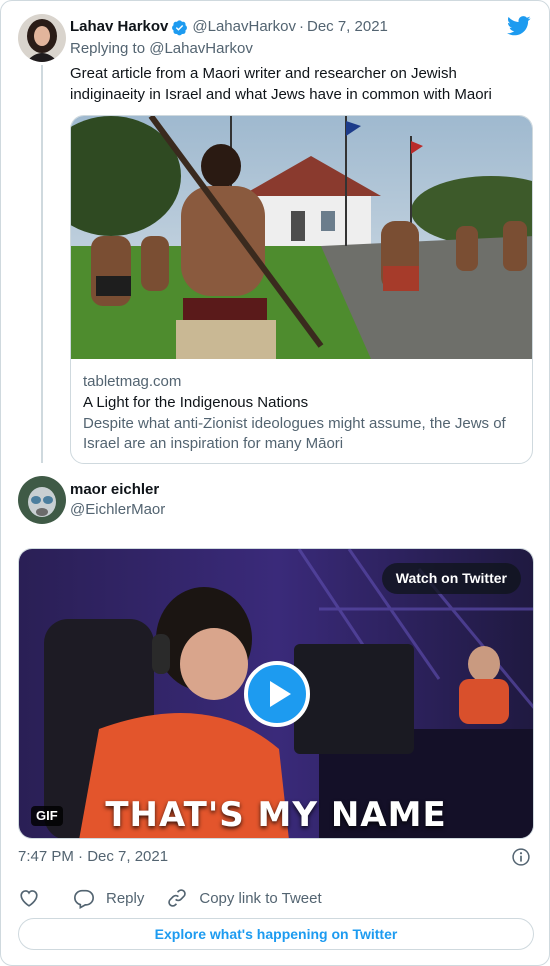  Describe the element at coordinates (132, 381) in the screenshot. I see `link-domain: tabletmag.com` at that location.